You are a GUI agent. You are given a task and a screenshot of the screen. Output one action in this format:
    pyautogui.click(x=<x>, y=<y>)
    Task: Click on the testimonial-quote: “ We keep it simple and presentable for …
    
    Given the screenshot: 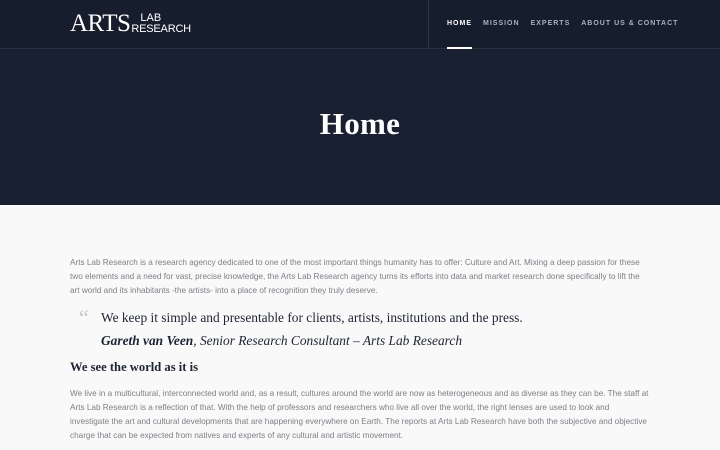 What is the action you would take?
    pyautogui.click(x=360, y=327)
    